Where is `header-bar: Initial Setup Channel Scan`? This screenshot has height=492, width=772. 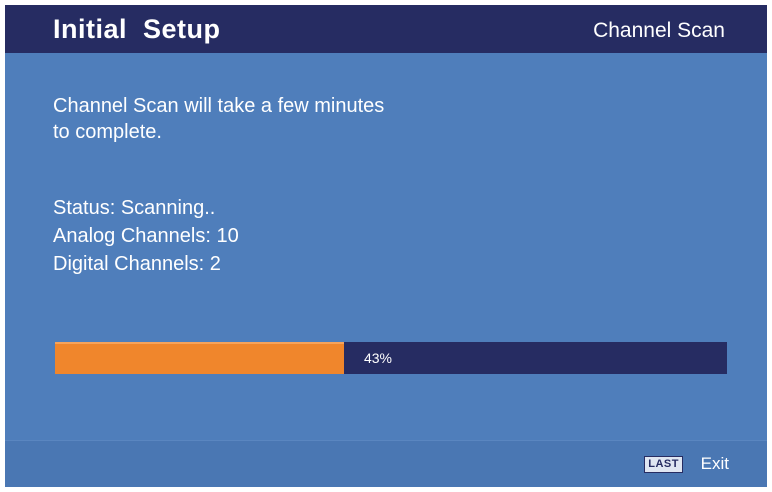
header-bar: Initial Setup Channel Scan is located at coordinates (386, 29).